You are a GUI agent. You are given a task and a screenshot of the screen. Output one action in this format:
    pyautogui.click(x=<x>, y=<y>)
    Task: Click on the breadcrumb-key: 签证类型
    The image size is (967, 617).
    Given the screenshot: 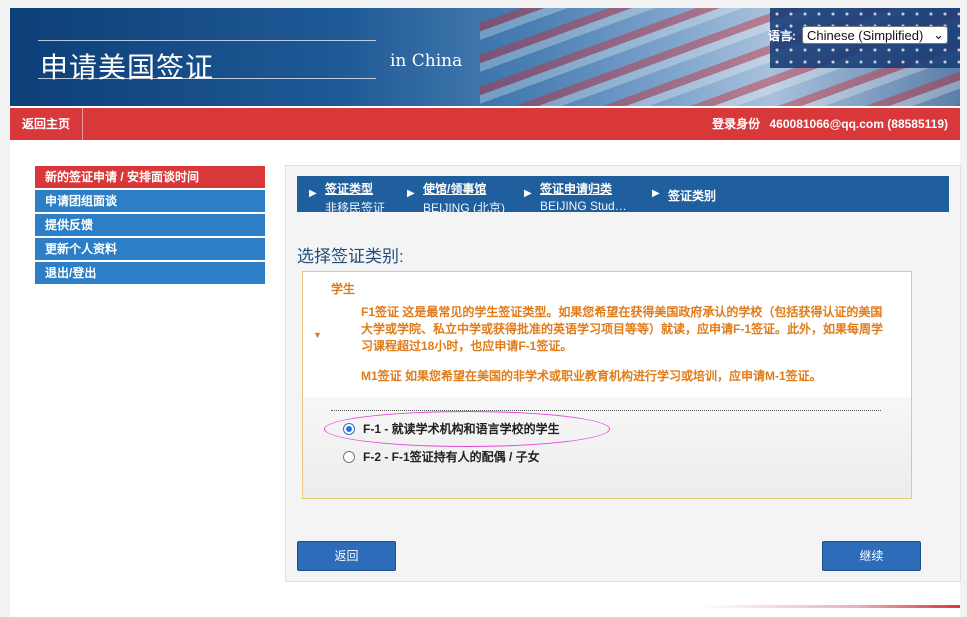 What is the action you would take?
    pyautogui.click(x=349, y=189)
    